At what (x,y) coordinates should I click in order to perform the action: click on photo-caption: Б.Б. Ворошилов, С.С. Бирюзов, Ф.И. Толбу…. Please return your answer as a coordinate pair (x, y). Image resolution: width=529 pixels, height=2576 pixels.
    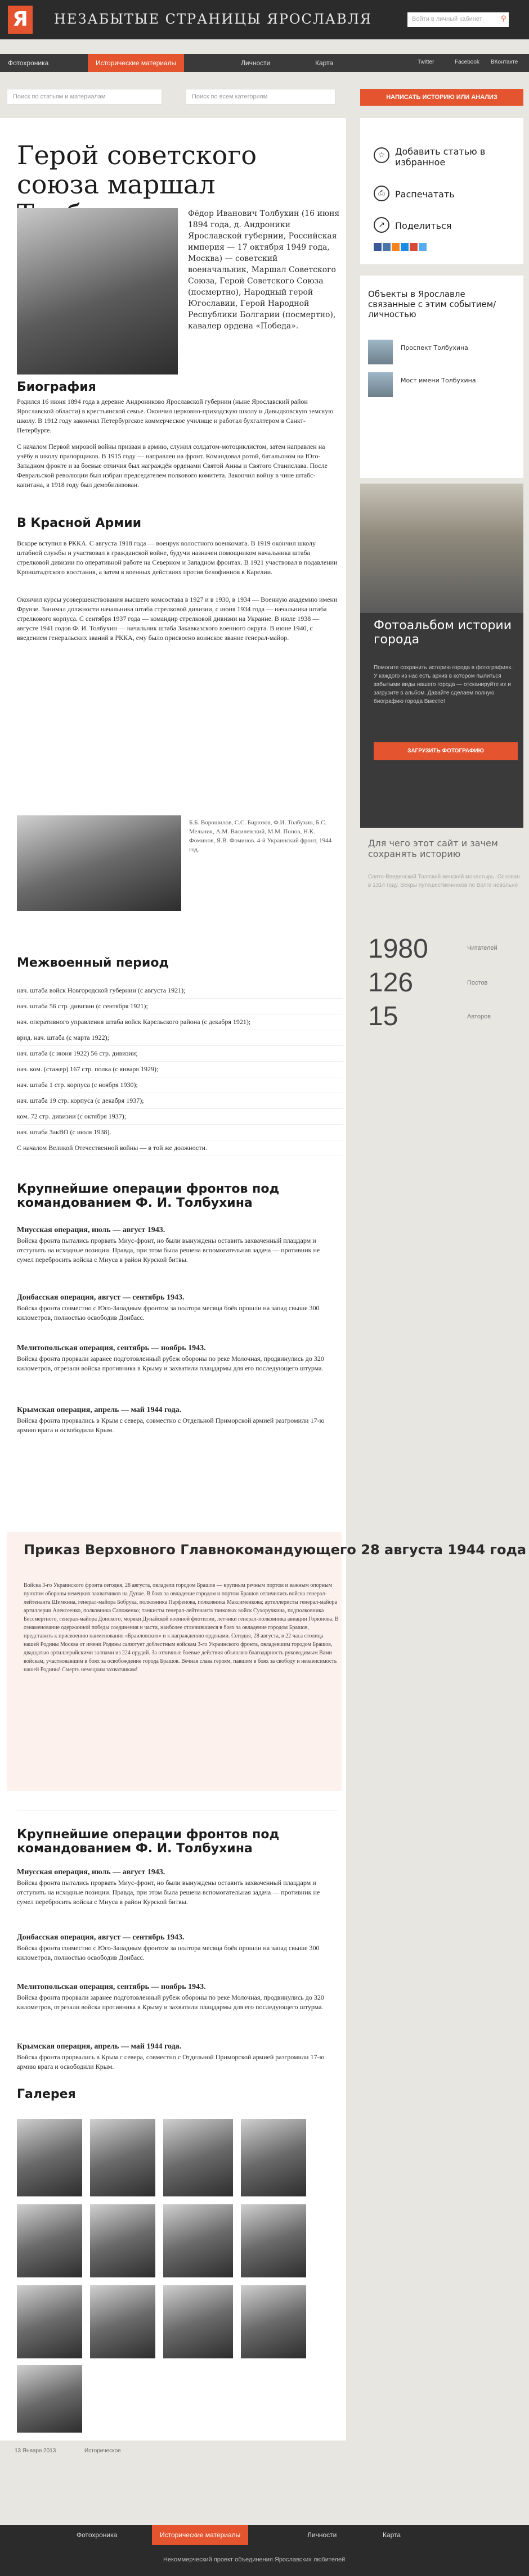
    Looking at the image, I should click on (260, 836).